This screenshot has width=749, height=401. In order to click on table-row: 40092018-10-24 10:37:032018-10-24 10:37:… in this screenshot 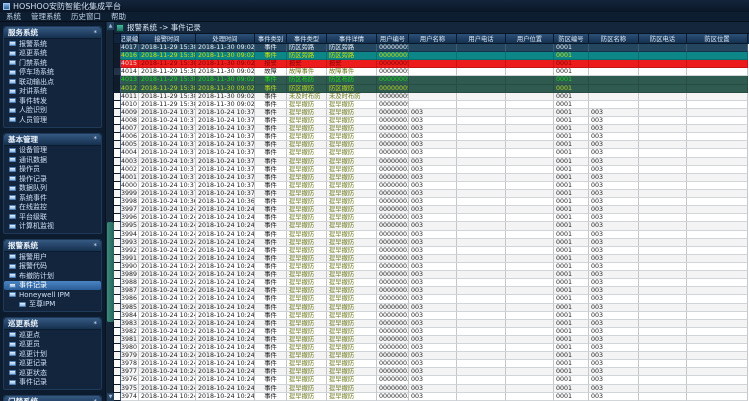, I will do `click(431, 112)`.